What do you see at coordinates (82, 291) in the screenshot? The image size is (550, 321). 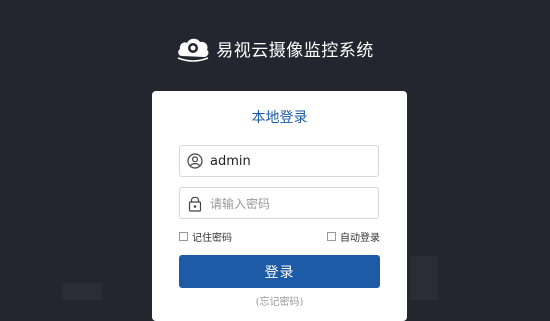 I see `background-decoration-left` at bounding box center [82, 291].